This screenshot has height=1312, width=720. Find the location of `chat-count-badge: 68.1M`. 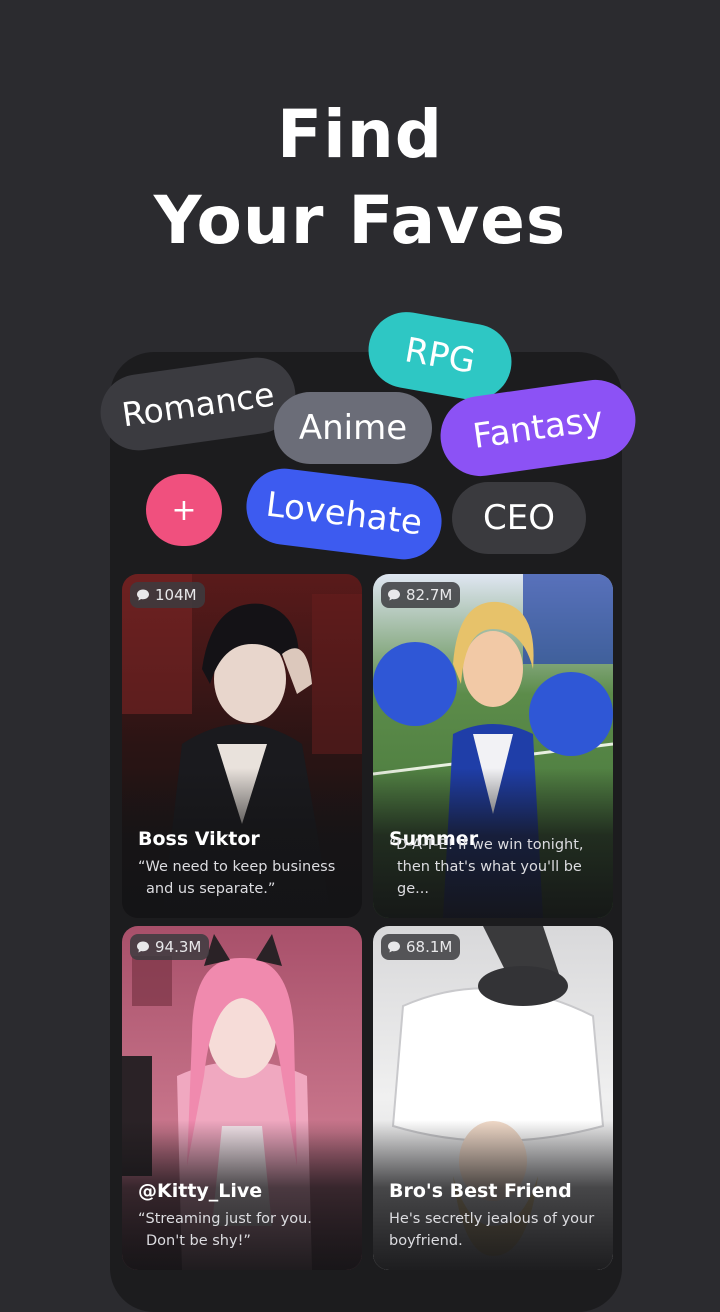

chat-count-badge: 68.1M is located at coordinates (421, 947).